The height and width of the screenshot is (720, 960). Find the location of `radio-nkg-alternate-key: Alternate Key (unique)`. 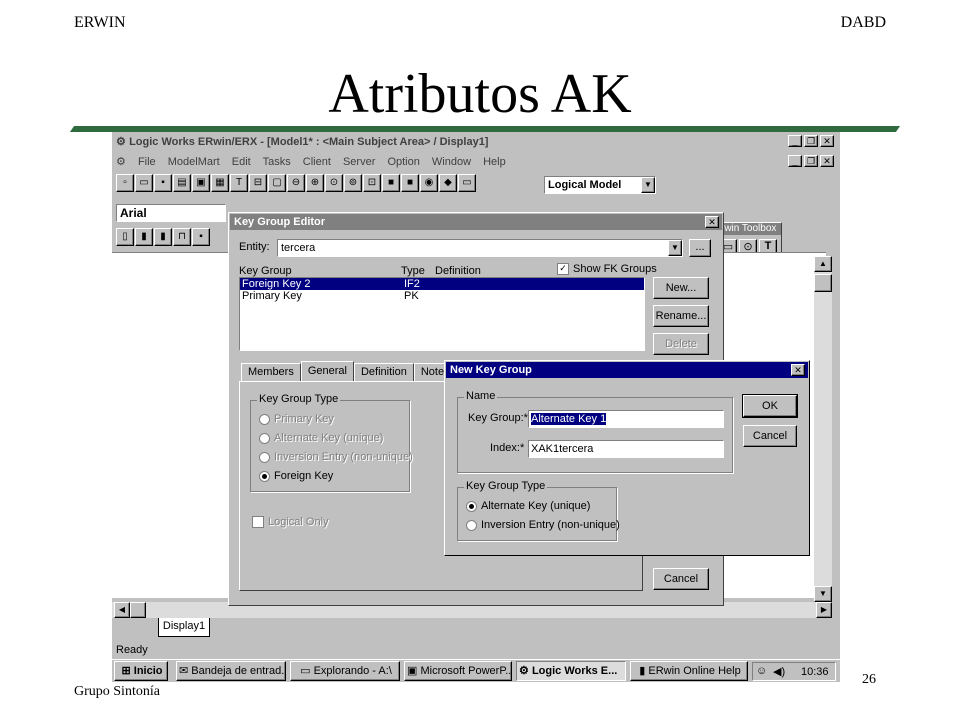

radio-nkg-alternate-key: Alternate Key (unique) is located at coordinates (528, 506).